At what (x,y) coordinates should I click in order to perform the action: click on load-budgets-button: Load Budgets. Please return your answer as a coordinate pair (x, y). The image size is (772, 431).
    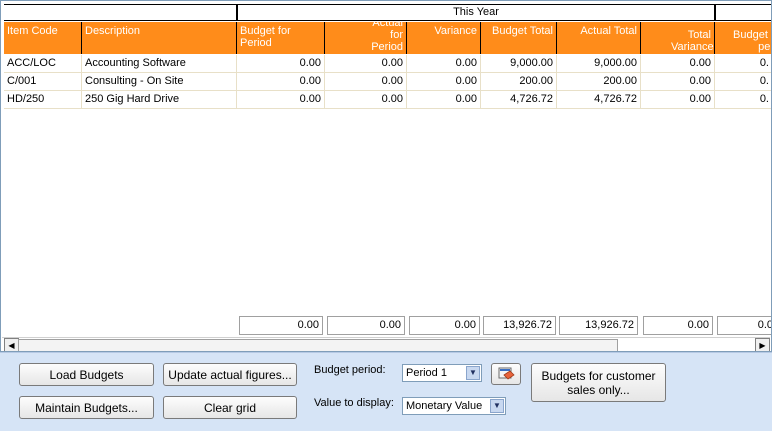
    Looking at the image, I should click on (86, 374).